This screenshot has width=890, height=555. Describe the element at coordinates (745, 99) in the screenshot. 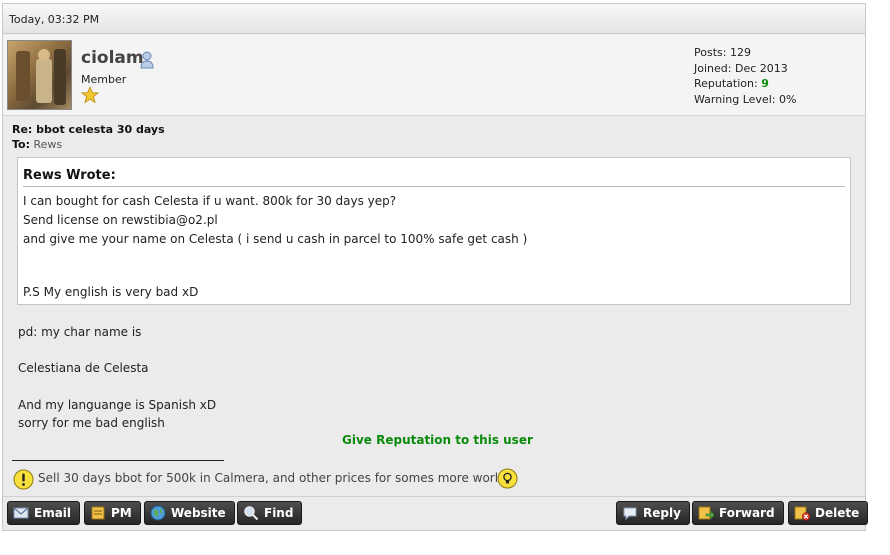

I see `stat-warning: Warning Level: 0%` at that location.